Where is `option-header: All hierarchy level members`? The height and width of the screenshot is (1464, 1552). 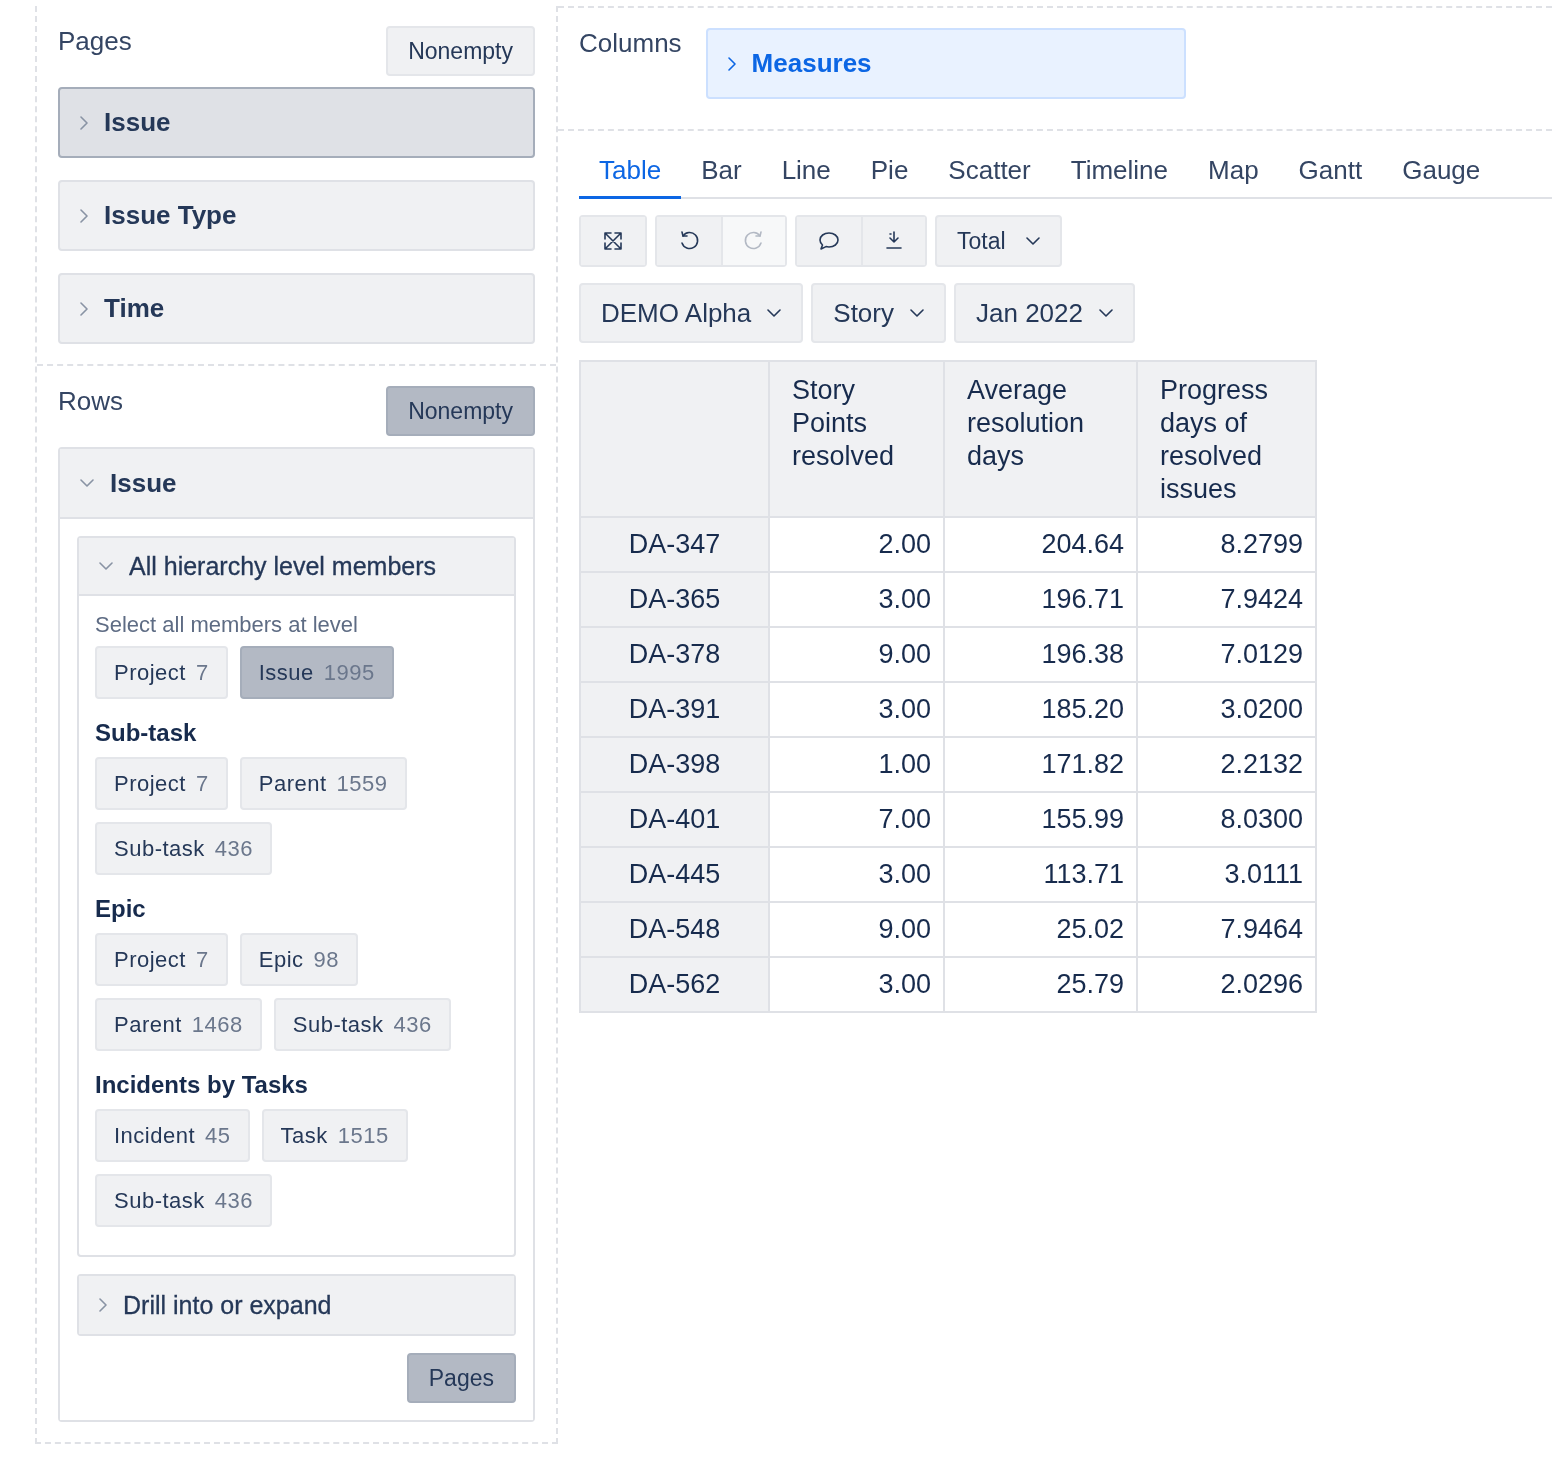
option-header: All hierarchy level members is located at coordinates (296, 567).